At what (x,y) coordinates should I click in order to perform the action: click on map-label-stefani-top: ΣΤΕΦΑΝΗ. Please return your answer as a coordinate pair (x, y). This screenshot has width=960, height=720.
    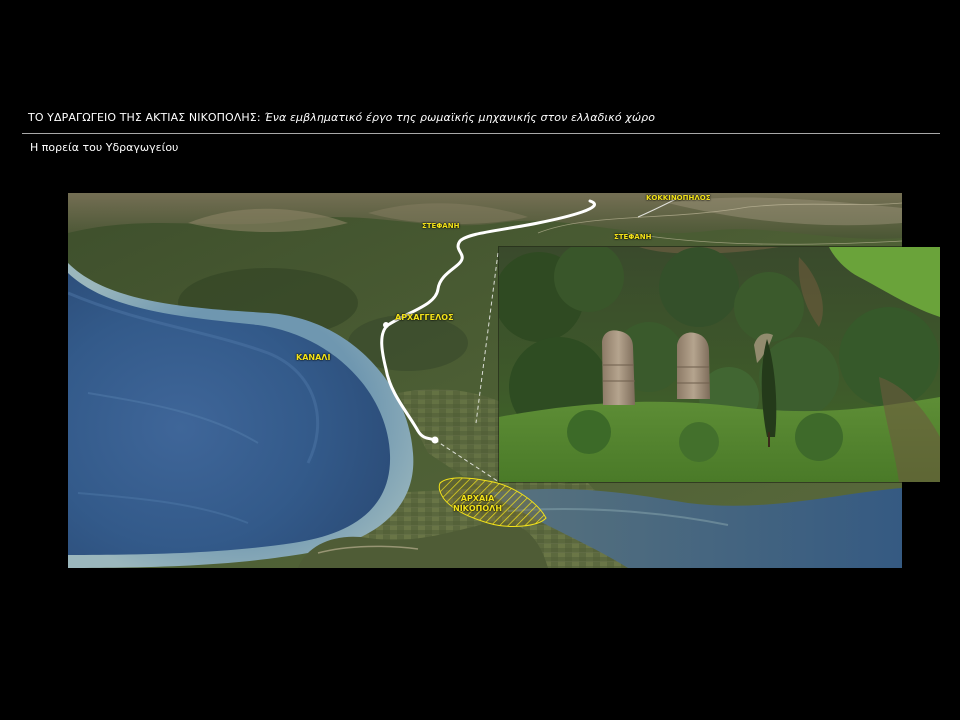
    Looking at the image, I should click on (441, 226).